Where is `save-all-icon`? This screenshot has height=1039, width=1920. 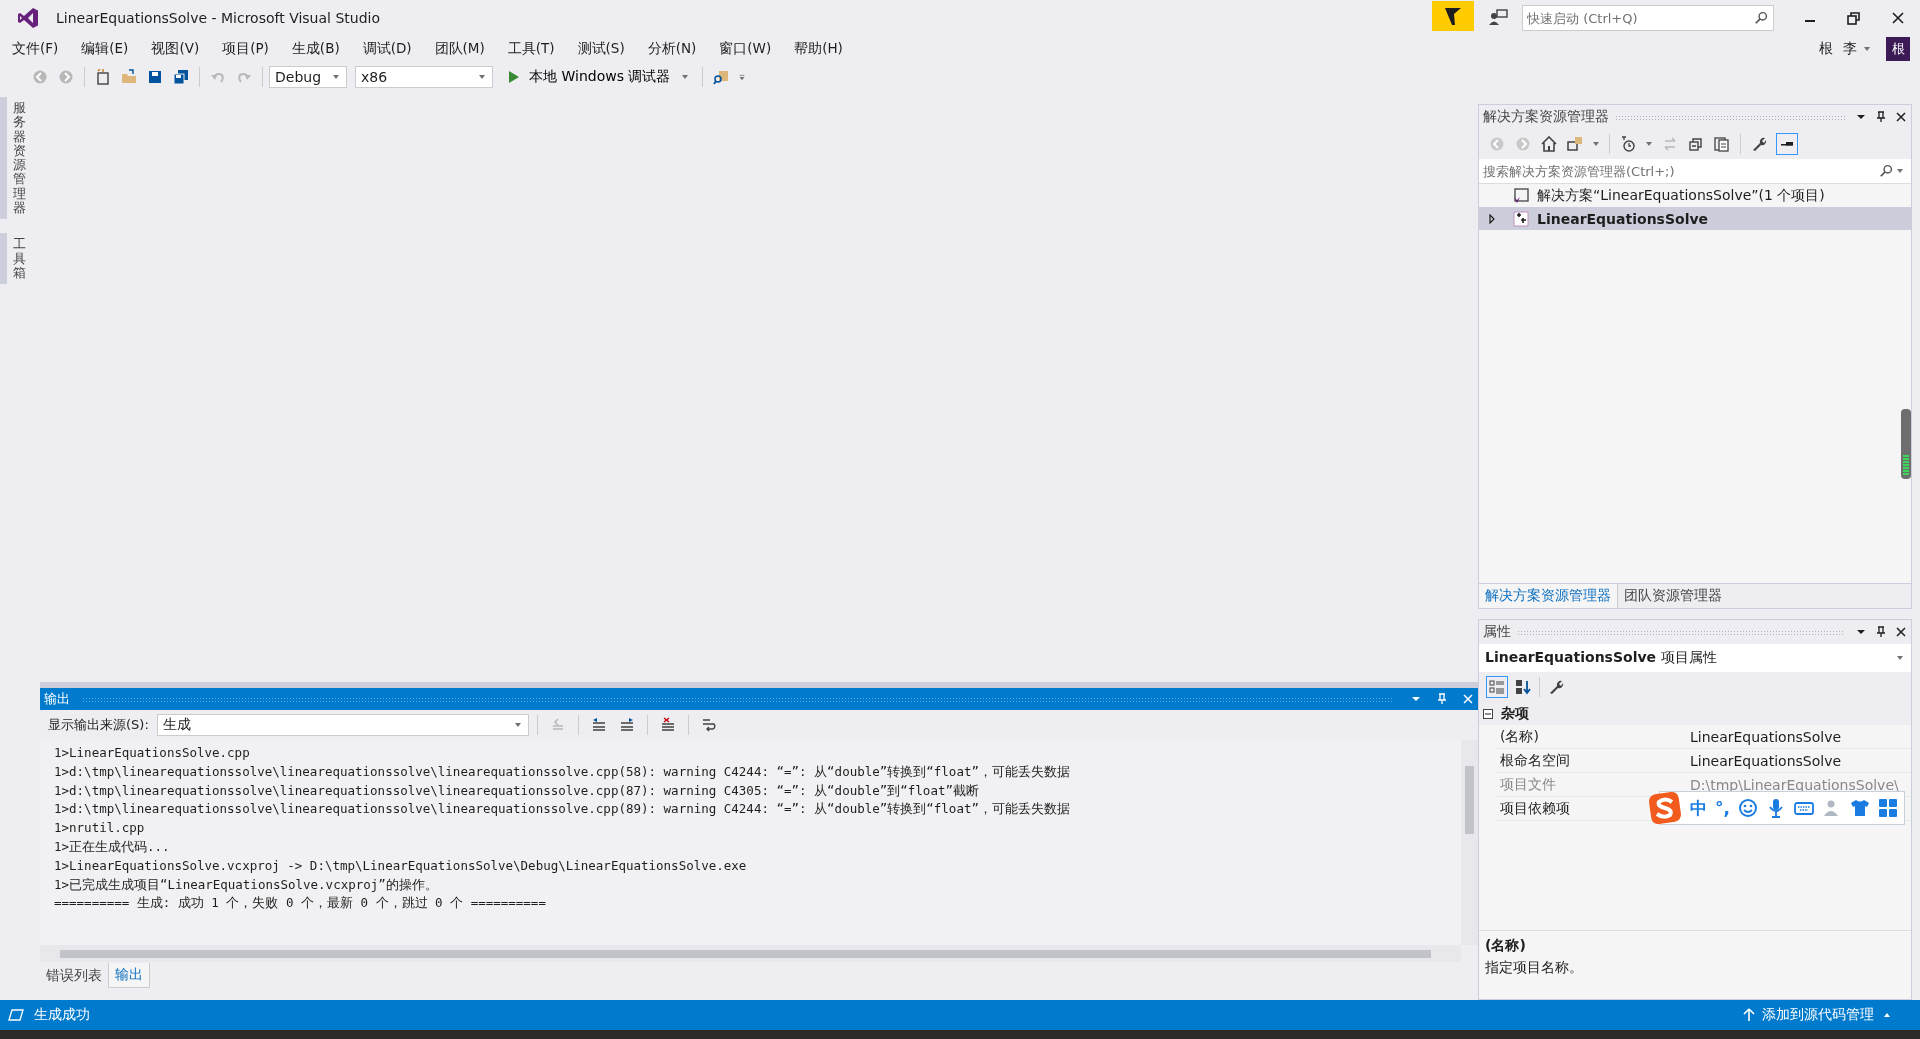 save-all-icon is located at coordinates (181, 77).